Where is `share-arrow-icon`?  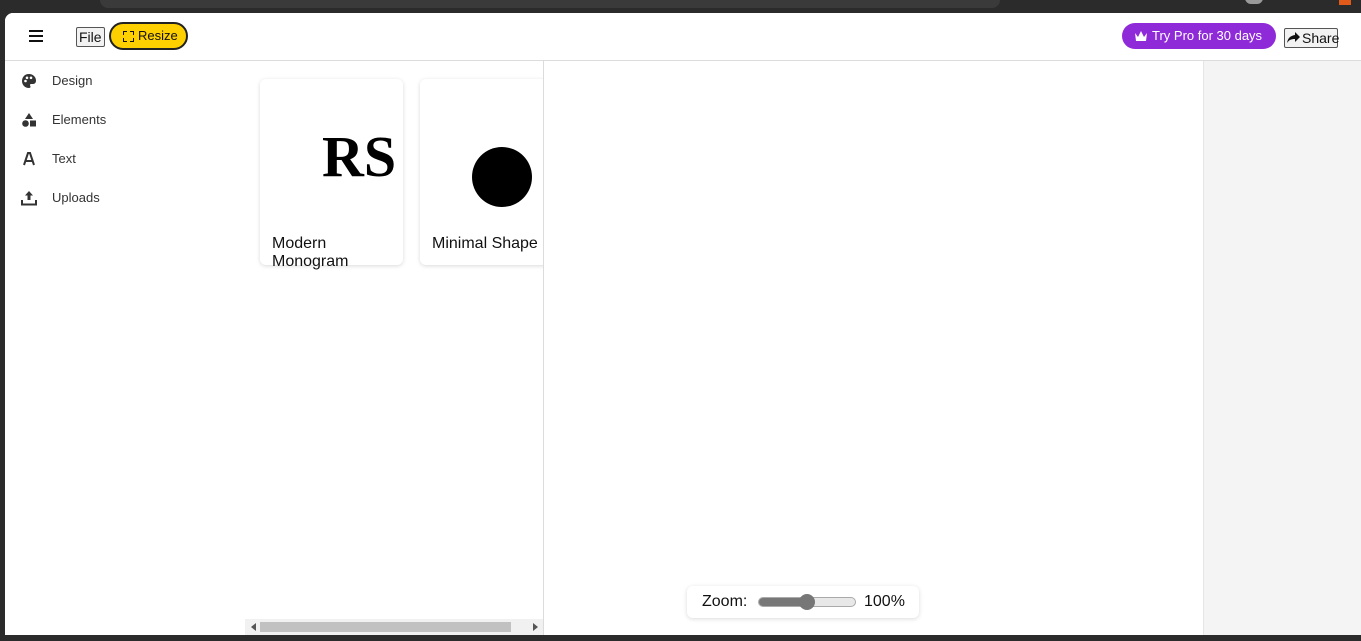 share-arrow-icon is located at coordinates (1293, 37).